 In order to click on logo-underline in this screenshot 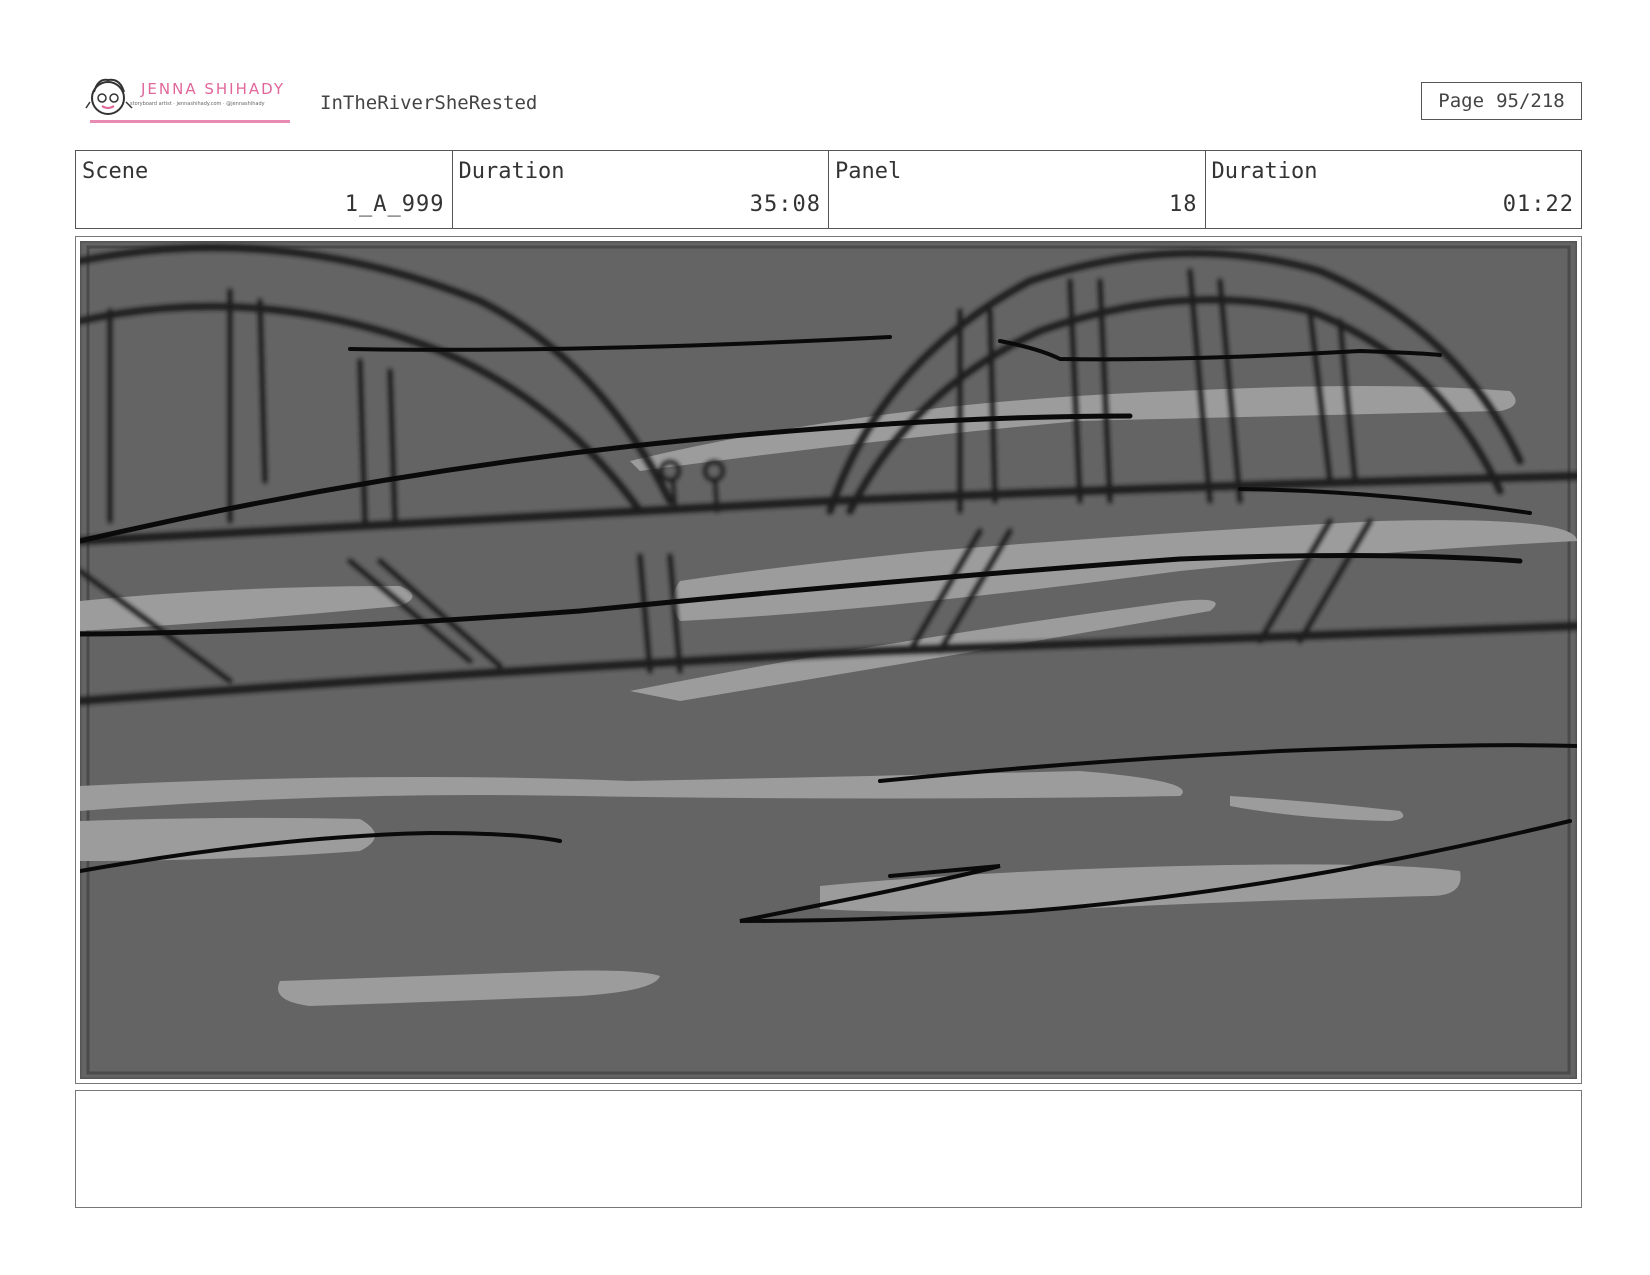, I will do `click(190, 121)`.